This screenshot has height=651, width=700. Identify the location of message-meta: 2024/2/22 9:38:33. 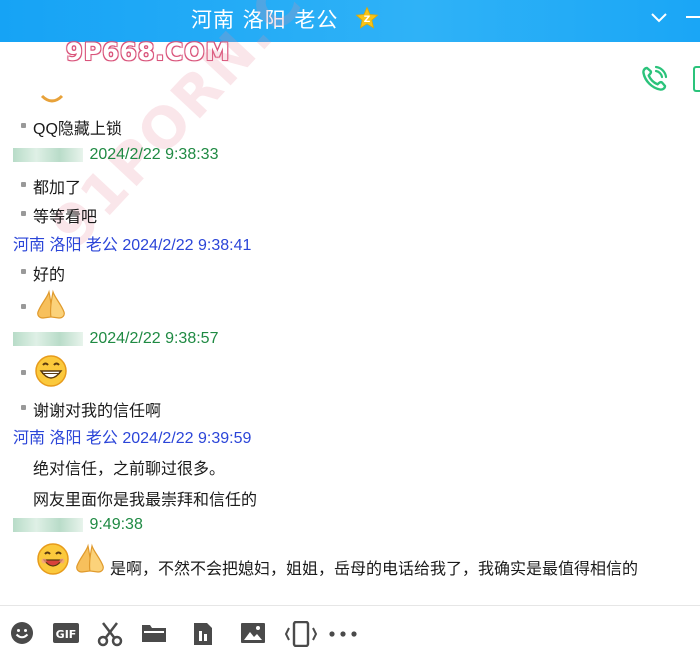
(115, 155).